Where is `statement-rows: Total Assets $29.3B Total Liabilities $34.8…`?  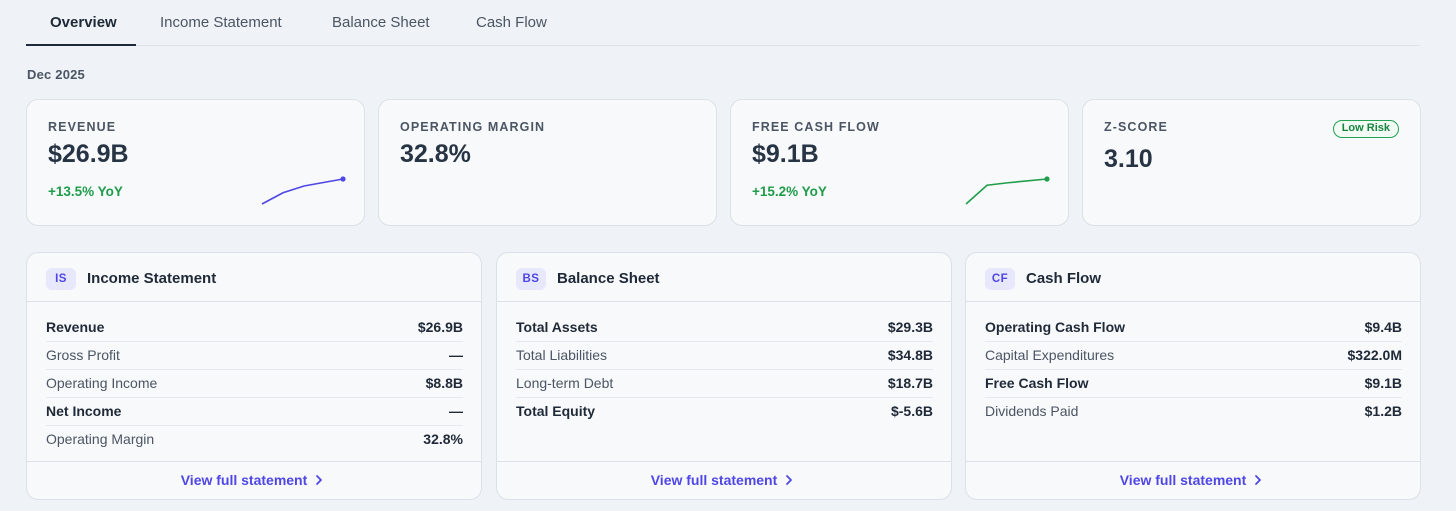
statement-rows: Total Assets $29.3B Total Liabilities $34.8… is located at coordinates (724, 370).